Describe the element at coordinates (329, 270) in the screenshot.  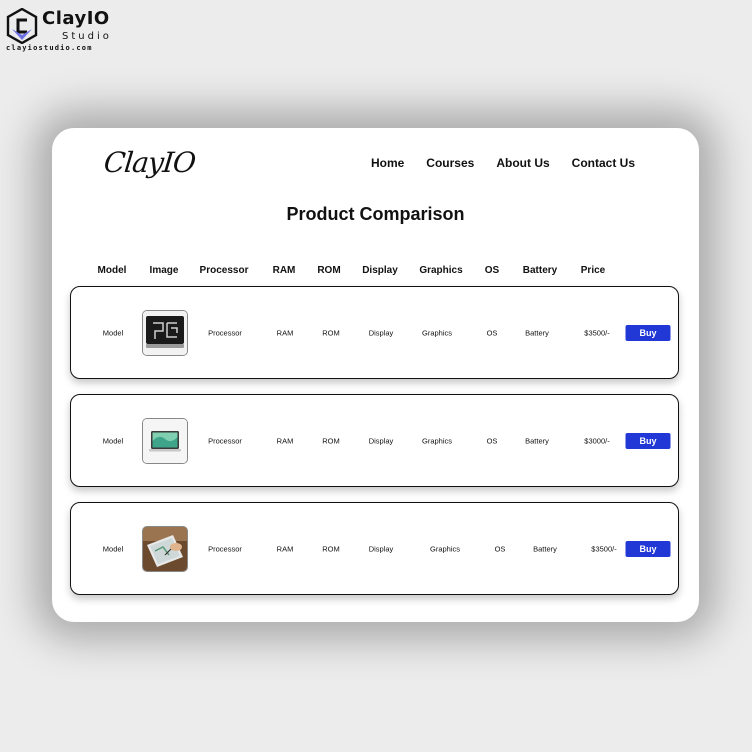
I see `column-header-rom: ROM` at that location.